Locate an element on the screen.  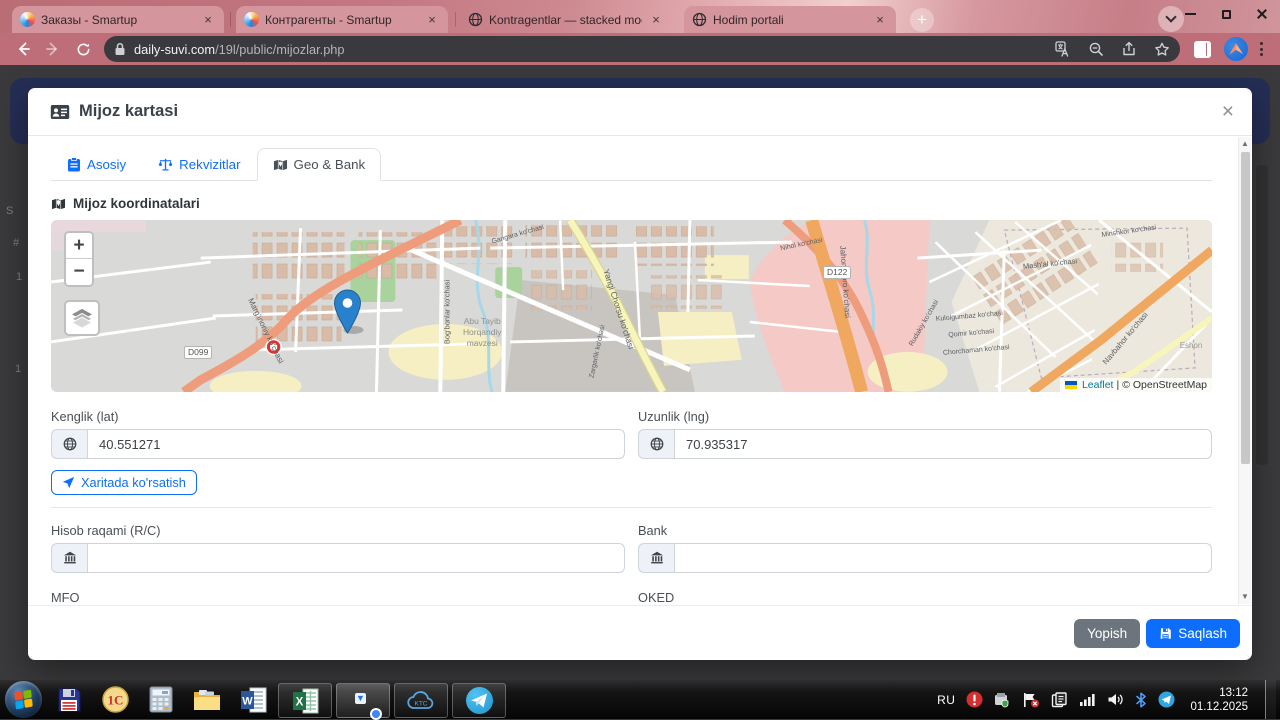
browser-tab-1: Заказы - Smartup × is located at coordinates (118, 19).